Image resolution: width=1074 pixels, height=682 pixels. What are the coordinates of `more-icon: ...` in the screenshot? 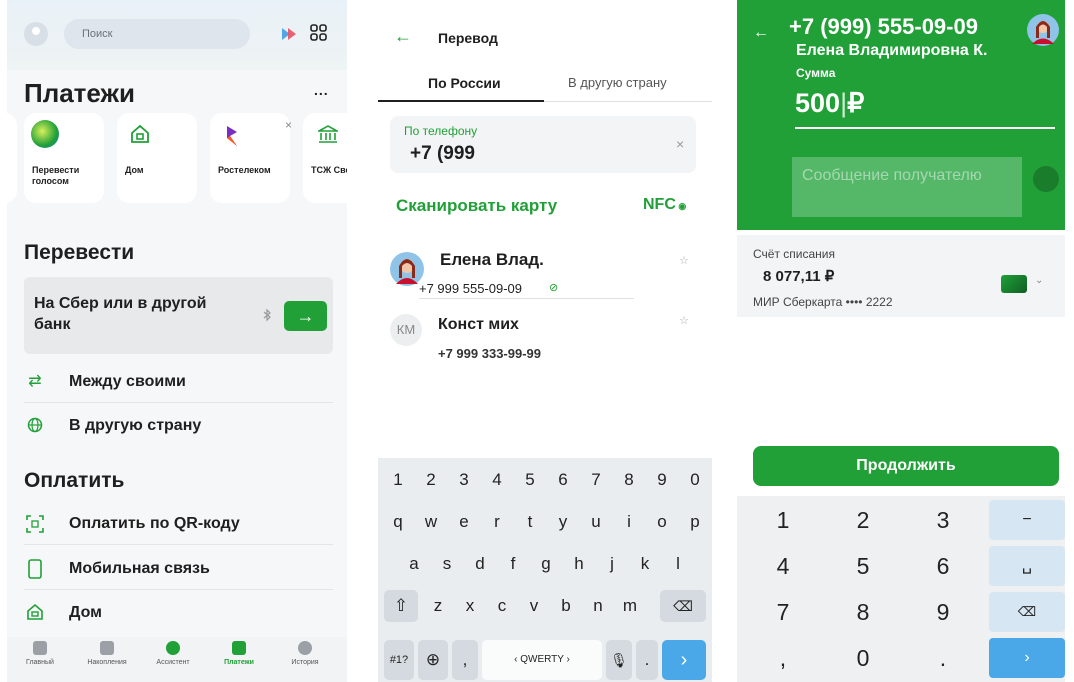 It's located at (321, 90).